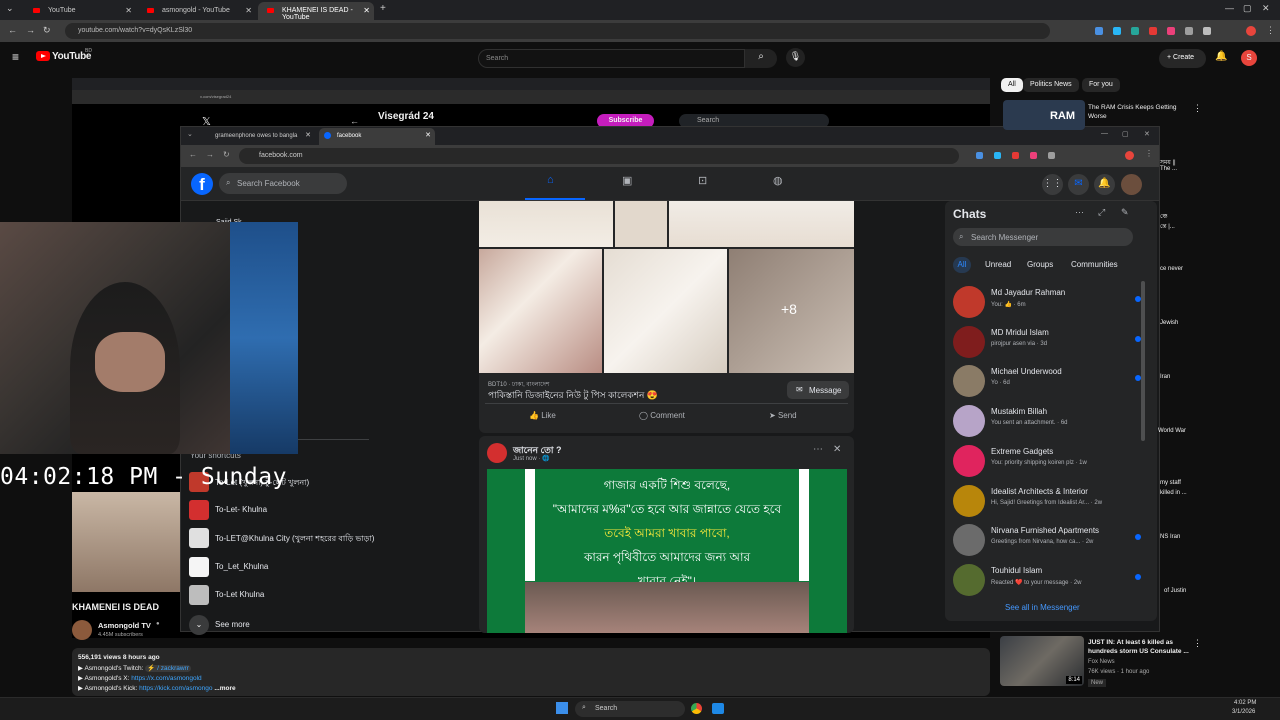 The height and width of the screenshot is (720, 1280). I want to click on url-input: youtube.com/watch?v=dyQsKLzSl30, so click(557, 31).